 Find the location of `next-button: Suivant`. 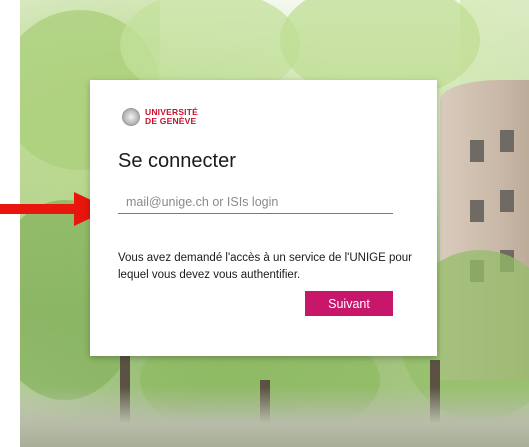

next-button: Suivant is located at coordinates (349, 303).